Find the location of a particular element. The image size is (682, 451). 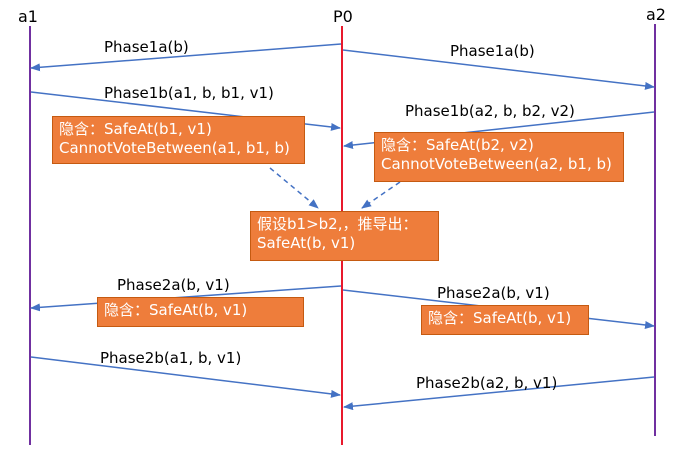

message-label-phase1a-a1: Phase1a(b) is located at coordinates (146, 47).